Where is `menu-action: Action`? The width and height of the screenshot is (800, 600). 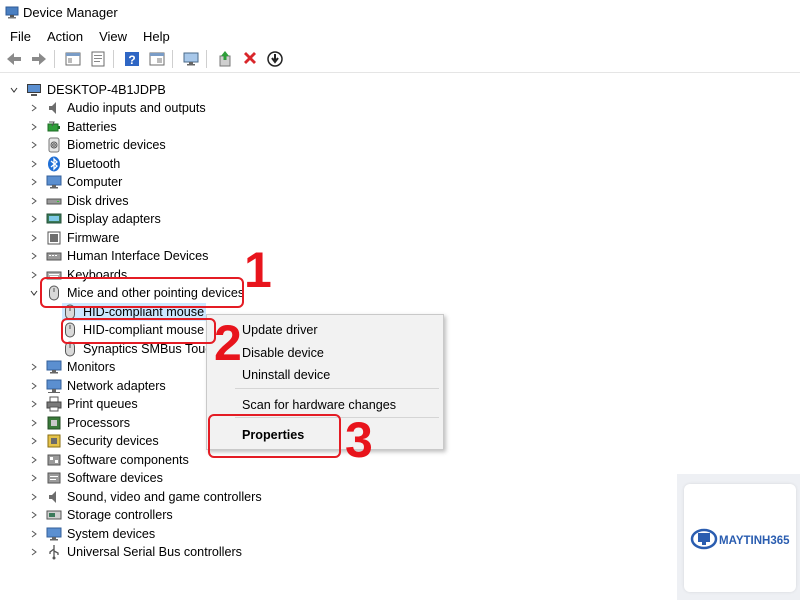
menu-action: Action is located at coordinates (65, 36).